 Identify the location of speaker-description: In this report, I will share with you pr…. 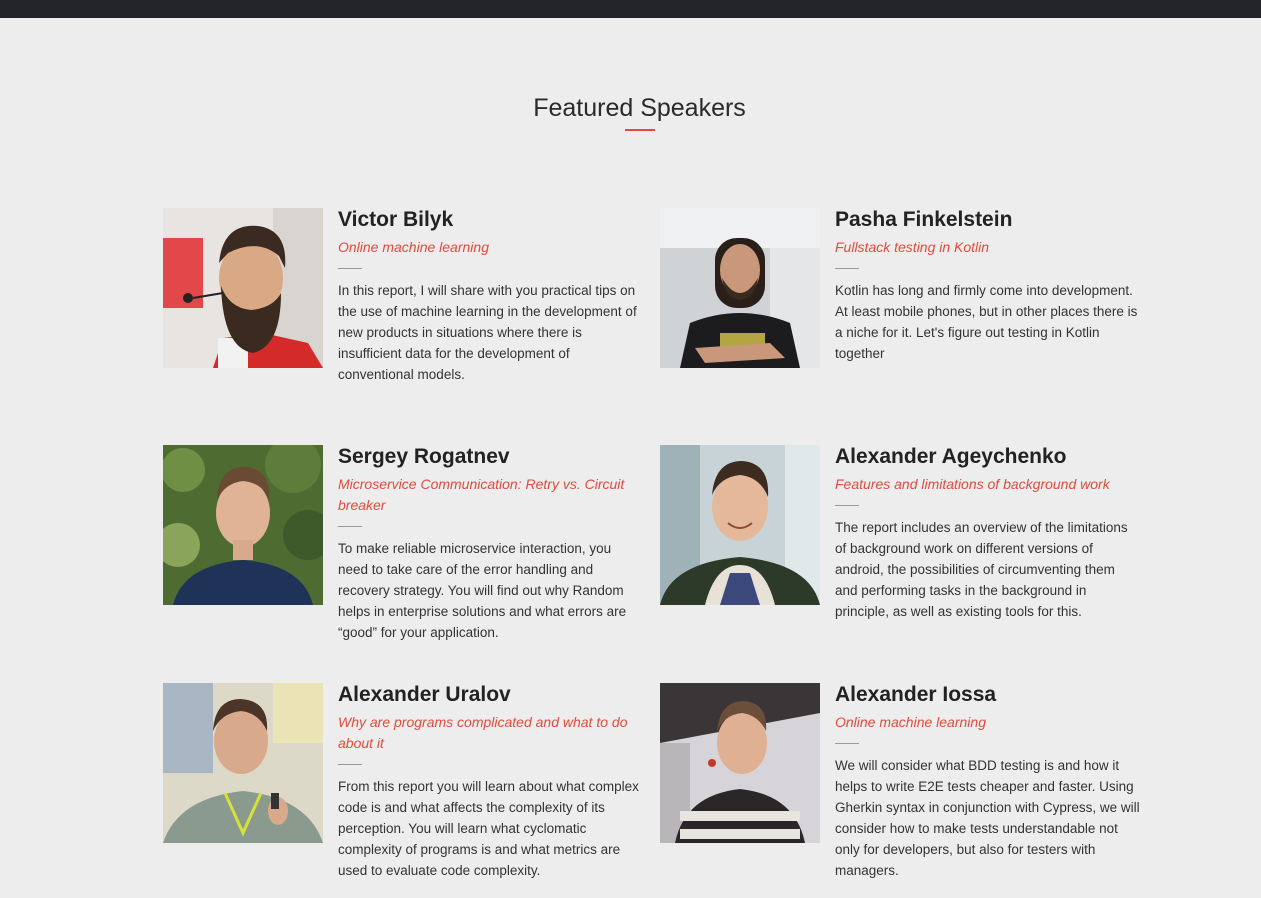
(487, 332).